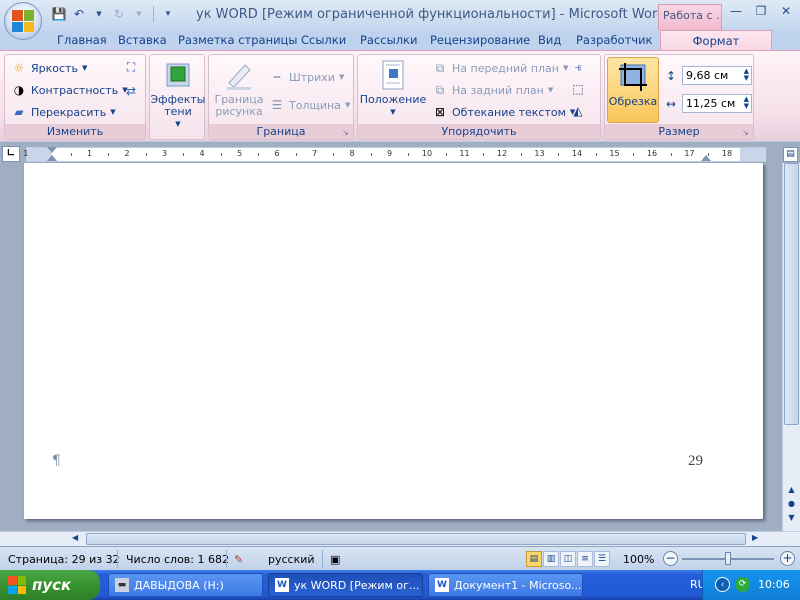 The image size is (800, 600). Describe the element at coordinates (534, 559) in the screenshot. I see `print-layout-icon: ▤` at that location.